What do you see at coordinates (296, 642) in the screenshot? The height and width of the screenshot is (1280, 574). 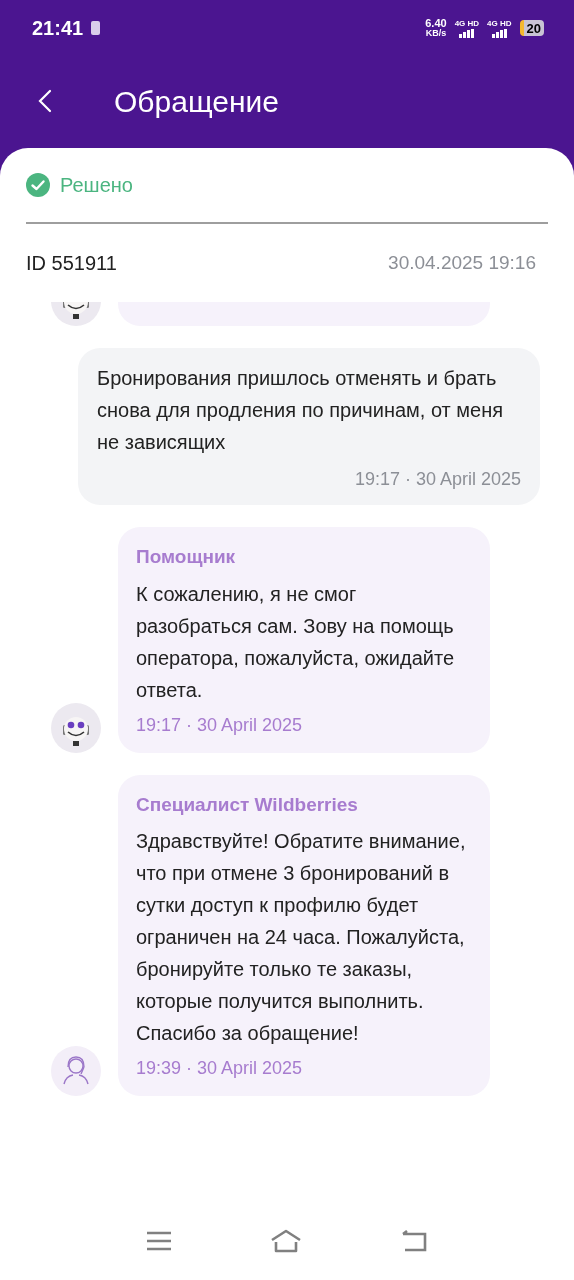 I see `message-text: К сожалению, я не смог разобраться сам. Зову на помощь оператора, пожалуйста, ожидайте ответа.` at bounding box center [296, 642].